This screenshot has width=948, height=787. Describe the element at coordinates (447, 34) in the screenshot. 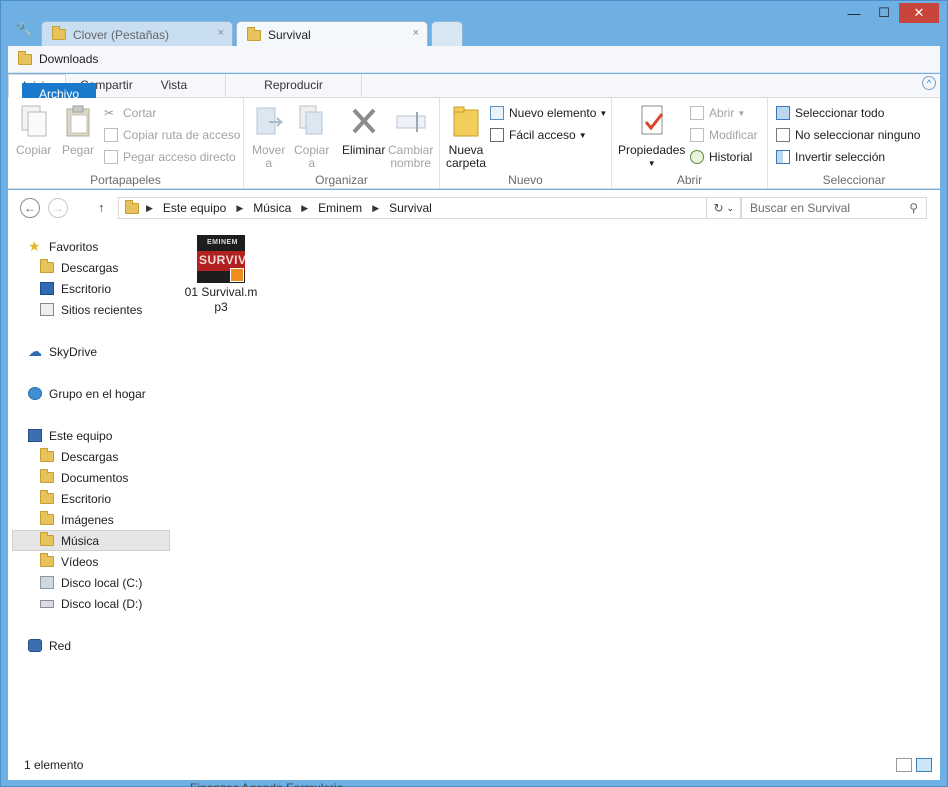

I see `new-tab-button` at that location.